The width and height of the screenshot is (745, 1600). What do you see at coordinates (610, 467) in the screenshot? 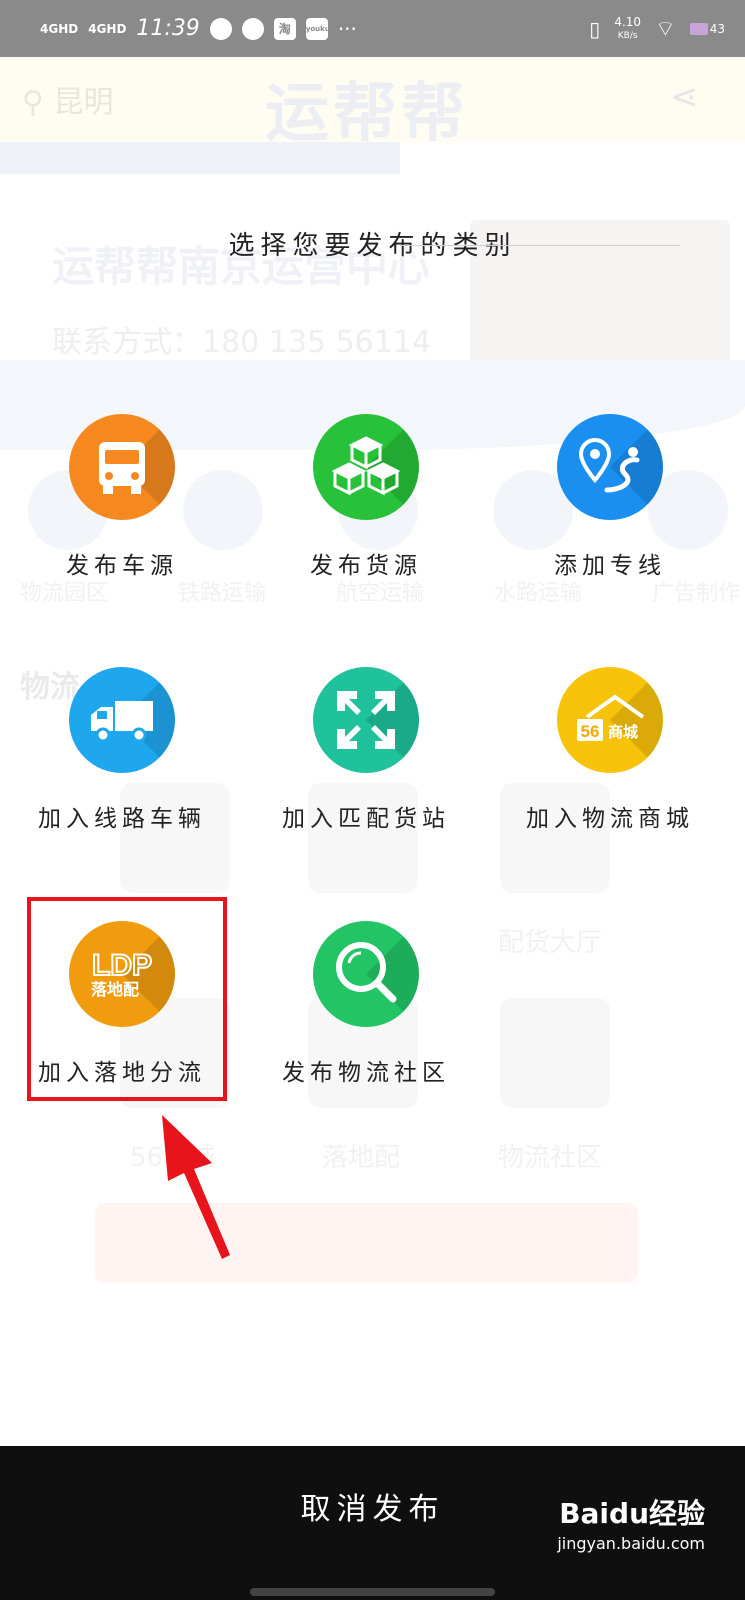
I see `route-pin-icon` at bounding box center [610, 467].